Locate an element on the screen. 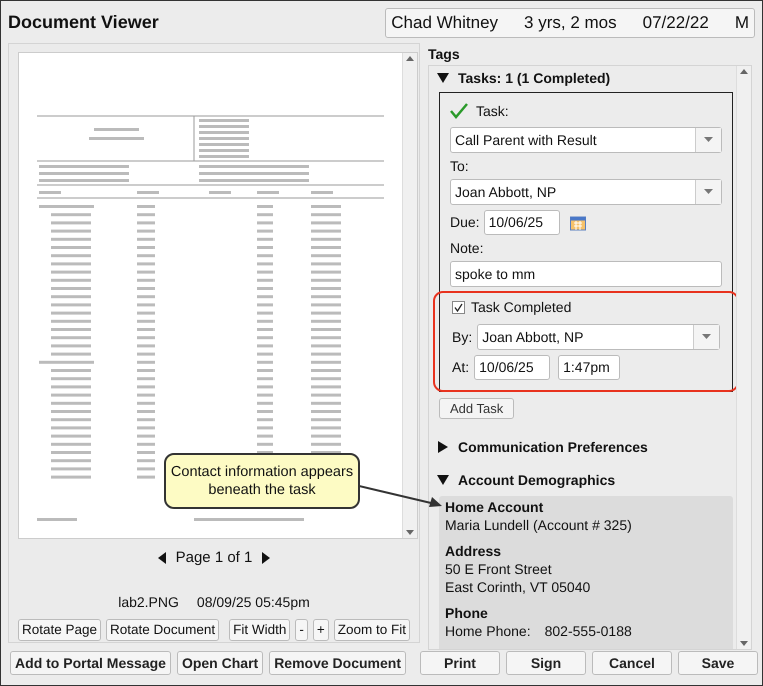  add-task-button: Add Task is located at coordinates (476, 408).